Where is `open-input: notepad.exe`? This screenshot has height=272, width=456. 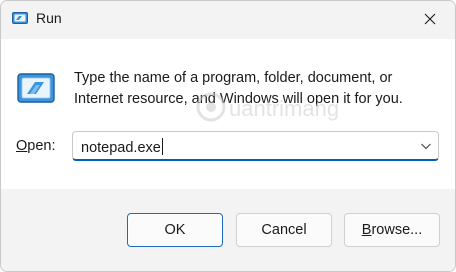 open-input: notepad.exe is located at coordinates (122, 147).